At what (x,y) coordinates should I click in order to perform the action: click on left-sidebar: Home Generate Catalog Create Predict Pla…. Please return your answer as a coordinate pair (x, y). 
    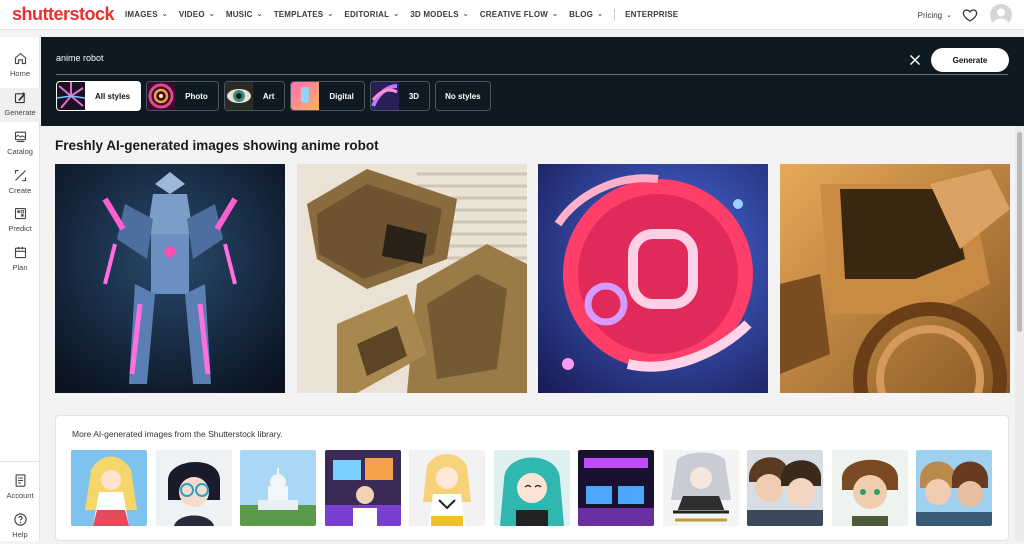
    Looking at the image, I should click on (20, 289).